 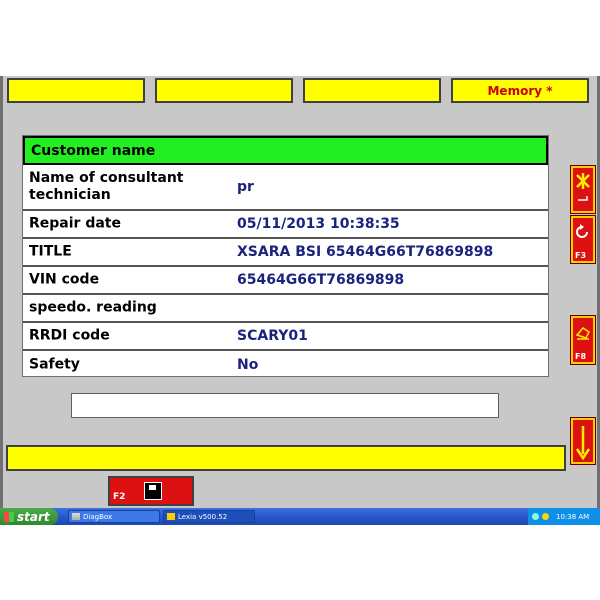 I want to click on info-row-title: TITLE XSARA BSI 65464G66T76869898, so click(x=285, y=253).